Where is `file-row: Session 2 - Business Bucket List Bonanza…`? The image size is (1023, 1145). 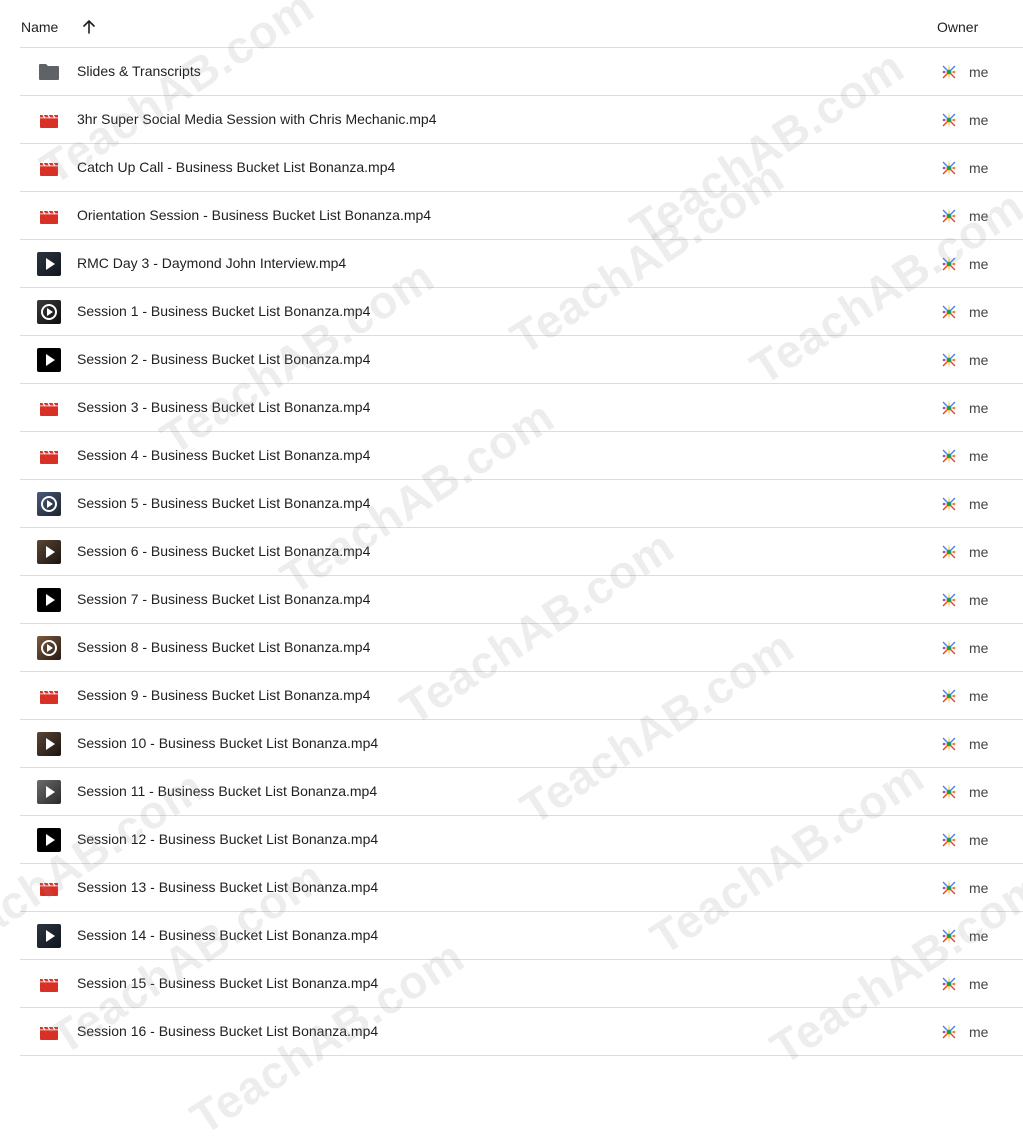 file-row: Session 2 - Business Bucket List Bonanza… is located at coordinates (511, 360).